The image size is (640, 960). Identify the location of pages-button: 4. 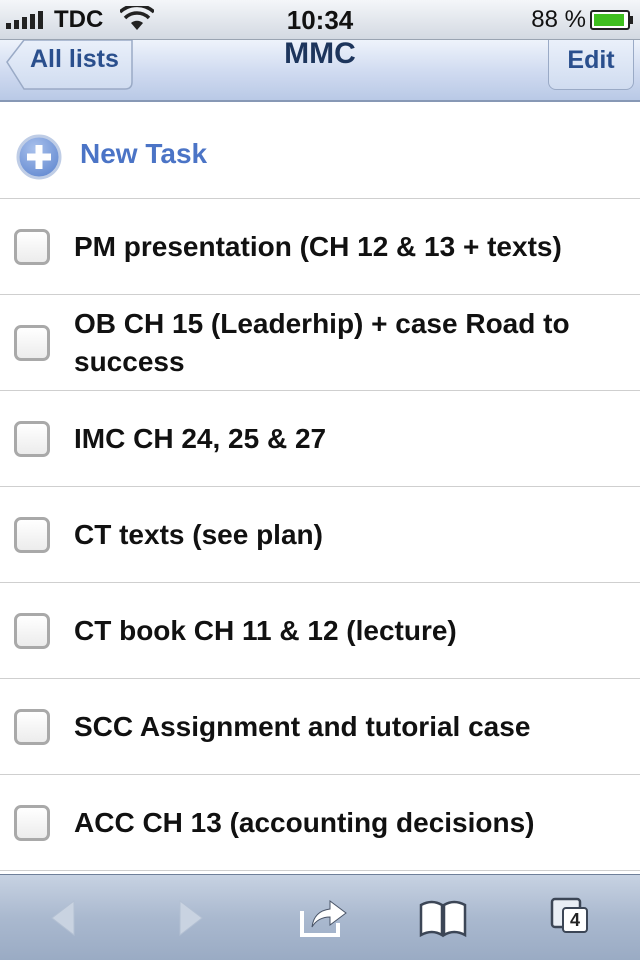
(573, 918).